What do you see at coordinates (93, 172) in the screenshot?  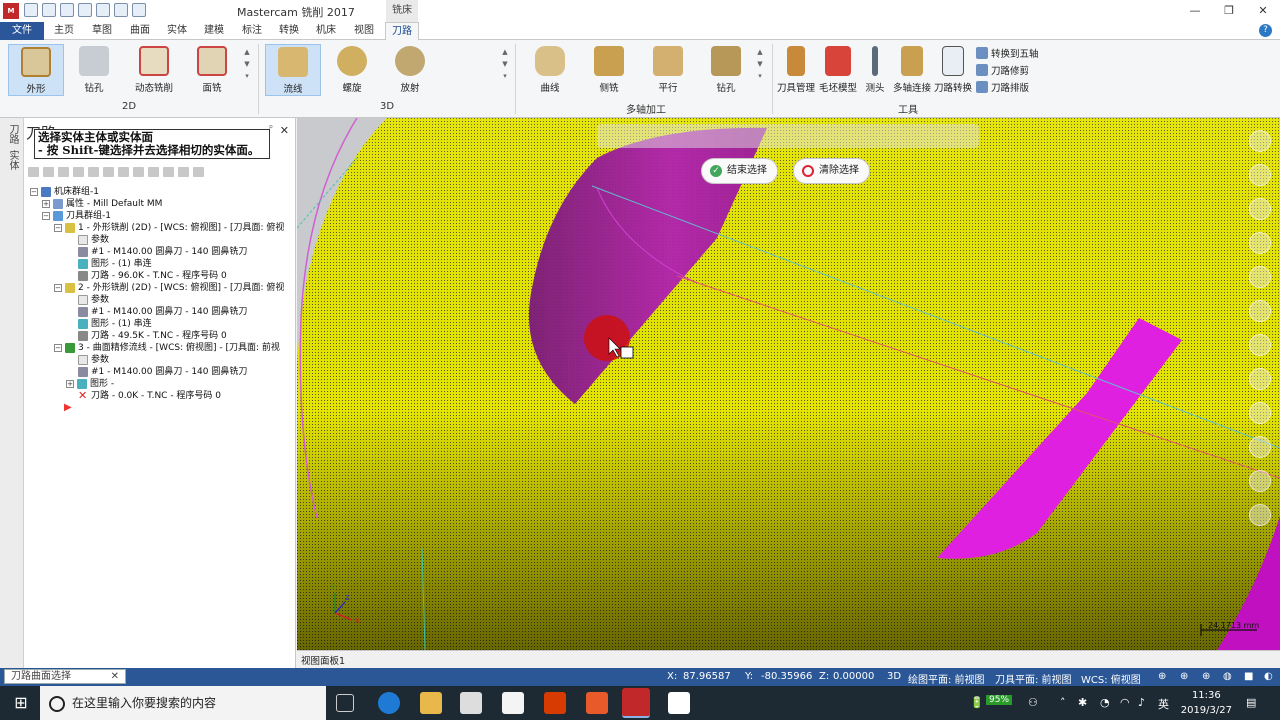 I see `move-up-icon` at bounding box center [93, 172].